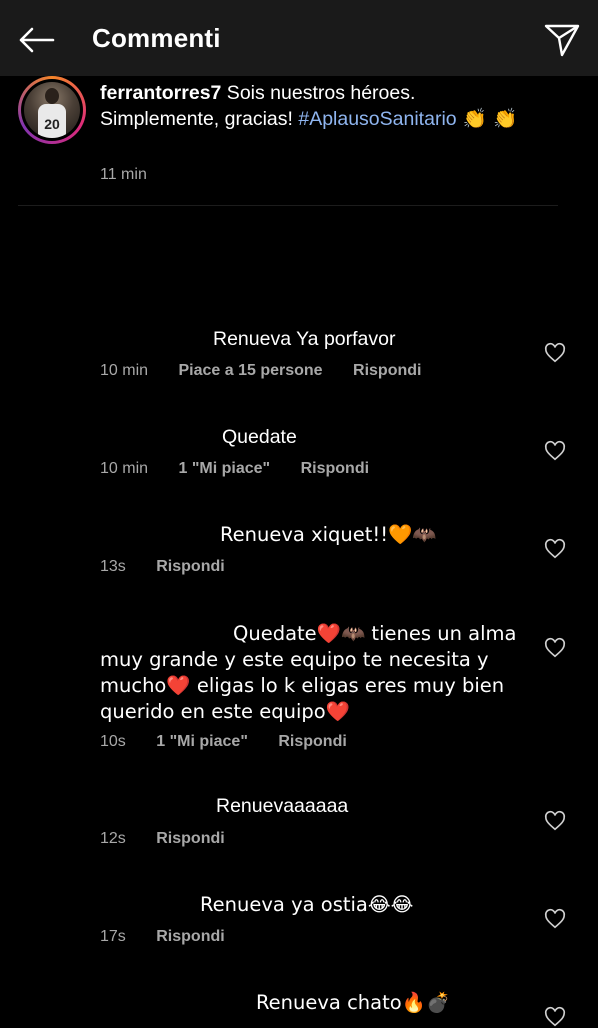 The height and width of the screenshot is (1028, 598). What do you see at coordinates (113, 838) in the screenshot?
I see `comment-time: 12s` at bounding box center [113, 838].